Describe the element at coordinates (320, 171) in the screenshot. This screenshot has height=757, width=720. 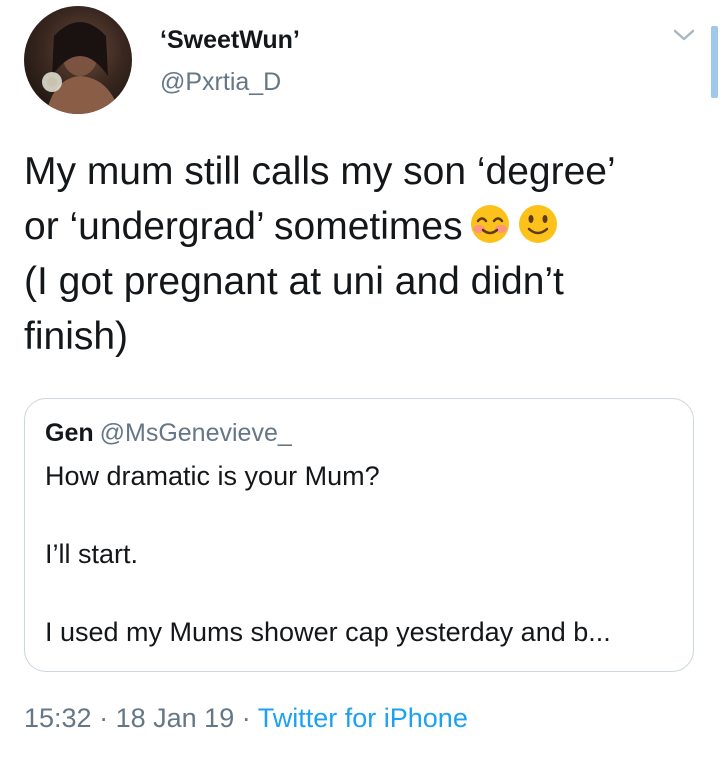
I see `tweet-line: My mum still calls my son ‘degree’` at that location.